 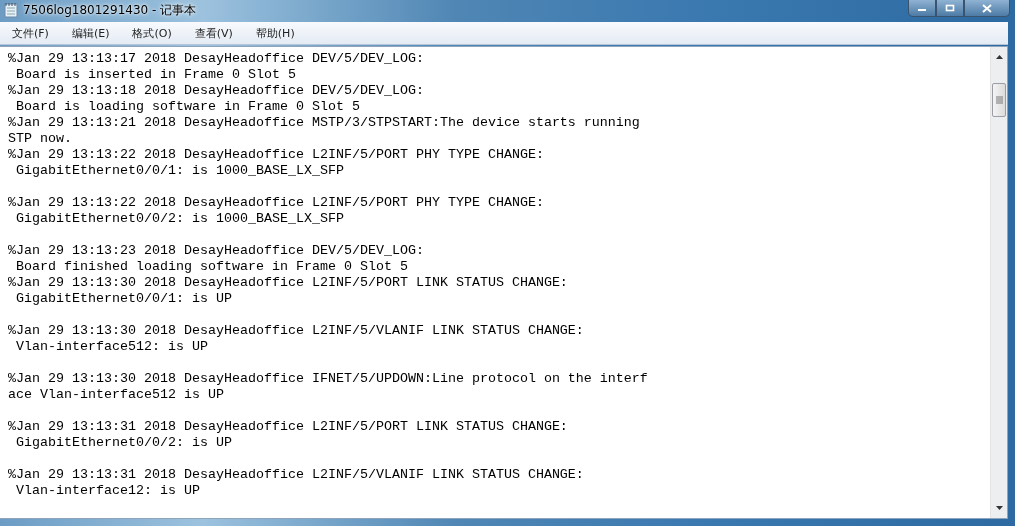 What do you see at coordinates (328, 379) in the screenshot?
I see `log-line: %Jan 29 13:13:30 2018 DesayHeadoffice IFNET/5/UPDOWN:Line protocol on the interf` at bounding box center [328, 379].